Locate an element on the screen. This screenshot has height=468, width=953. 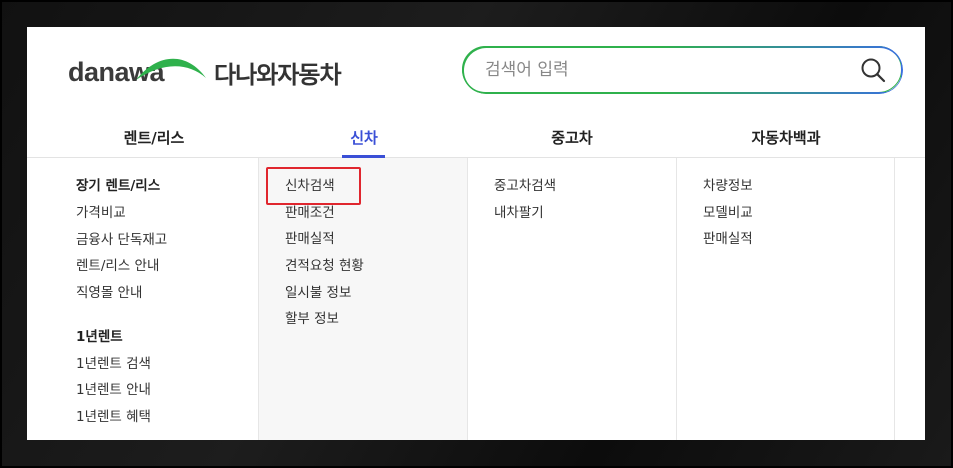
column-new-car: 신차검색 판매조건 판매실적 견적요청 현황 일시불 정보 할부 정보 is located at coordinates (363, 299).